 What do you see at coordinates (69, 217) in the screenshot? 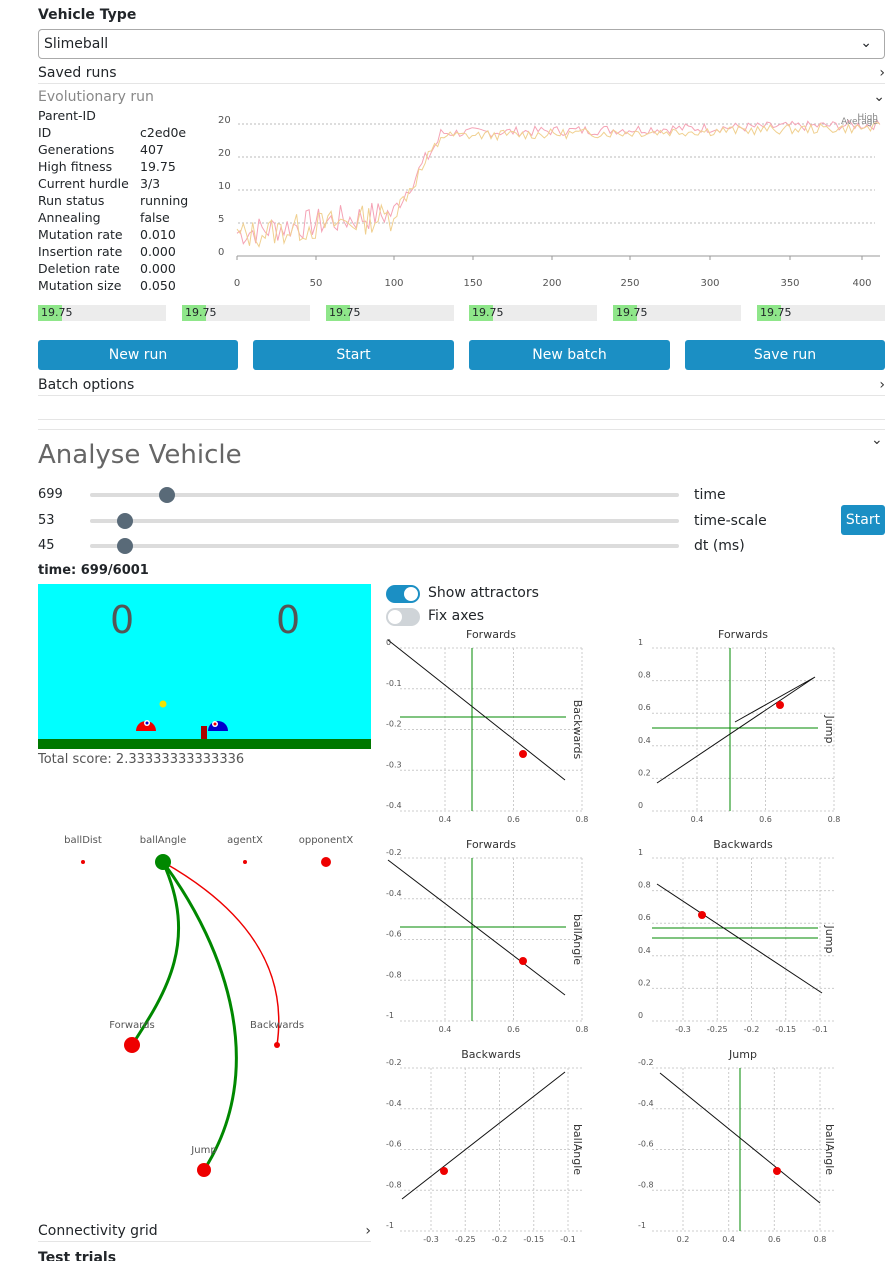
I see `info-key: Annealing` at bounding box center [69, 217].